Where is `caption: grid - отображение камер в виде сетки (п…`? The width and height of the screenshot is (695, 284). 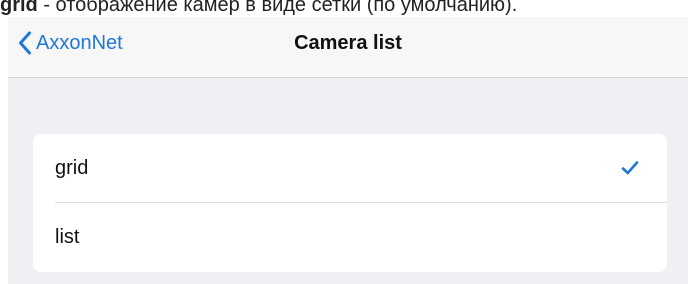
caption: grid - отображение камер в виде сетки (п… is located at coordinates (347, 8).